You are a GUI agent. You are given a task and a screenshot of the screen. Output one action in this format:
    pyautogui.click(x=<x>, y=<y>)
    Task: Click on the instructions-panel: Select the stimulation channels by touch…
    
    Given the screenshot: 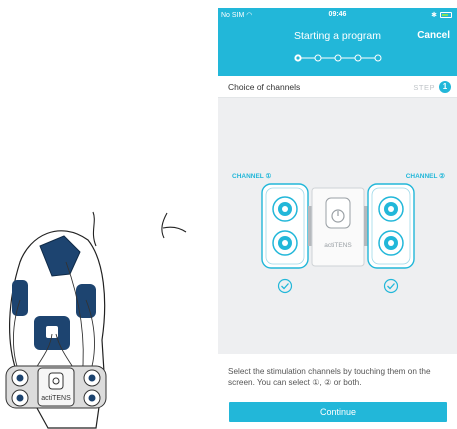 What is the action you would take?
    pyautogui.click(x=337, y=391)
    